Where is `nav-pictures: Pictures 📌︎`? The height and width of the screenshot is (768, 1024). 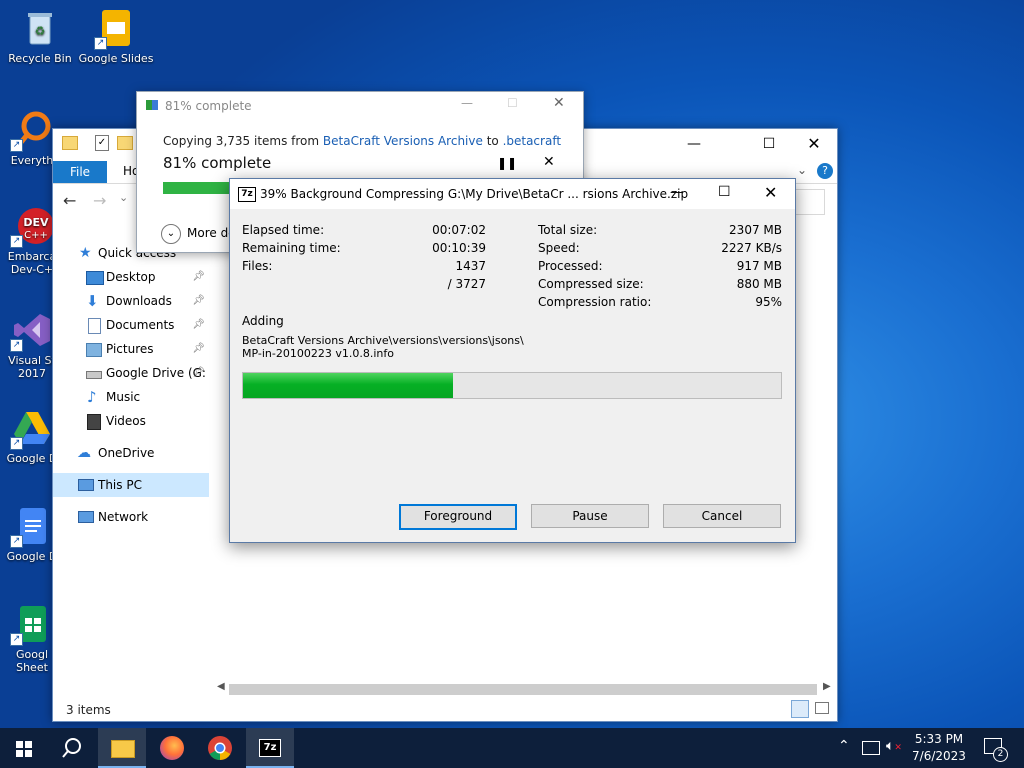 nav-pictures: Pictures 📌︎ is located at coordinates (131, 349).